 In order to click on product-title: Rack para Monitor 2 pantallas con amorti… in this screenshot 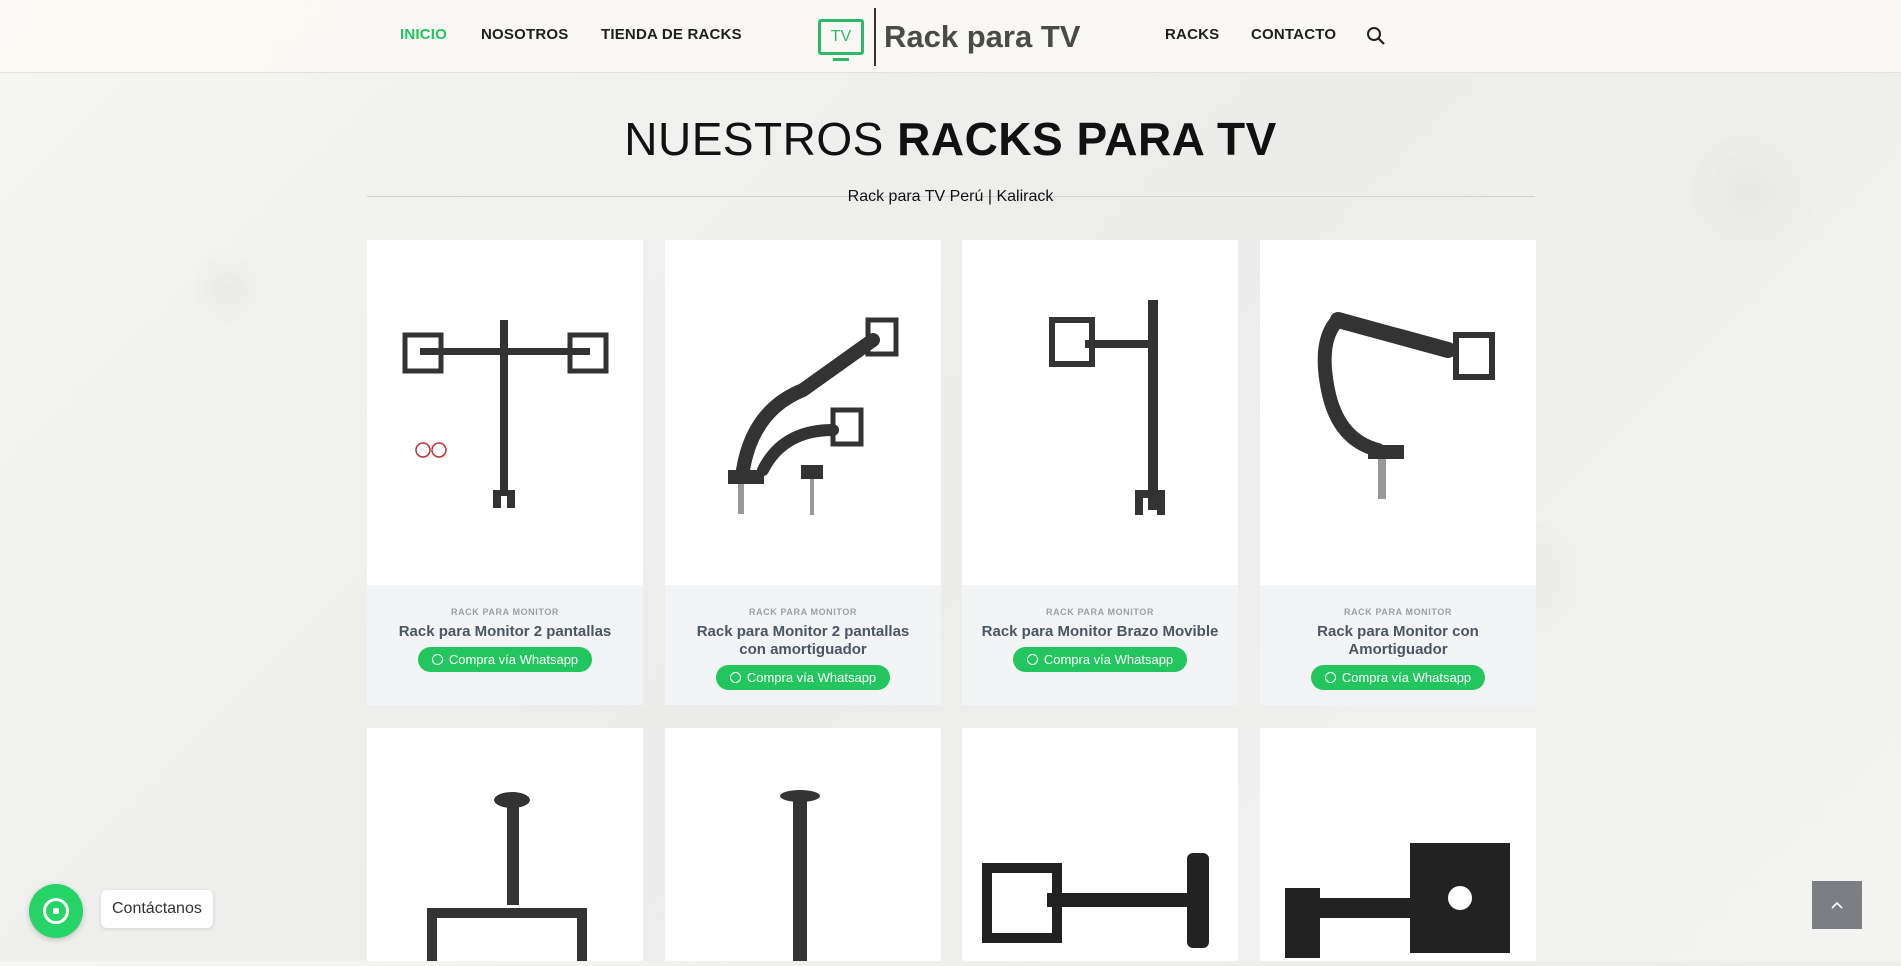, I will do `click(803, 641)`.